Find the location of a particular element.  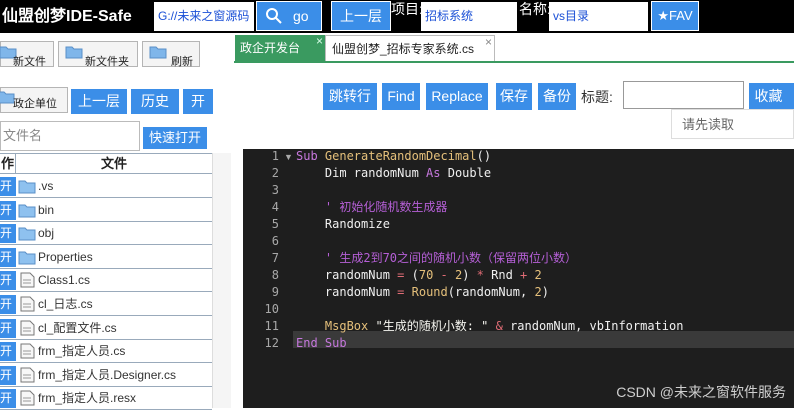

path-input: G://未来之窗源码 is located at coordinates (204, 16).